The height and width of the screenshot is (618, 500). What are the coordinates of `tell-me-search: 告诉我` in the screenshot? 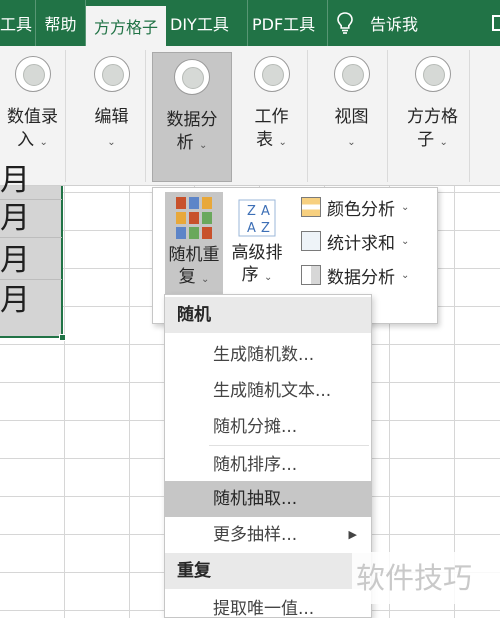 It's located at (394, 23).